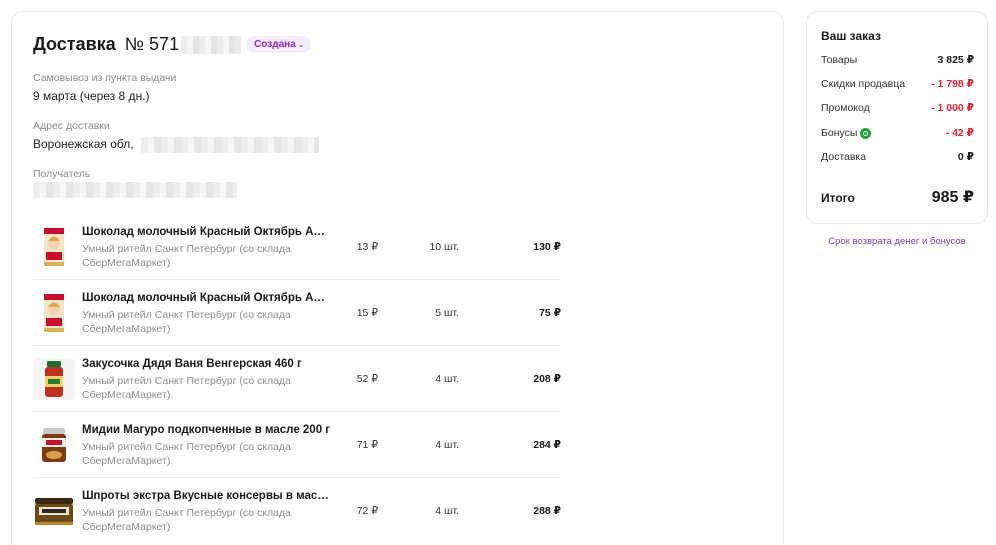 Image resolution: width=996 pixels, height=545 pixels. Describe the element at coordinates (71, 126) in the screenshot. I see `address-label: Адрес доставки` at that location.